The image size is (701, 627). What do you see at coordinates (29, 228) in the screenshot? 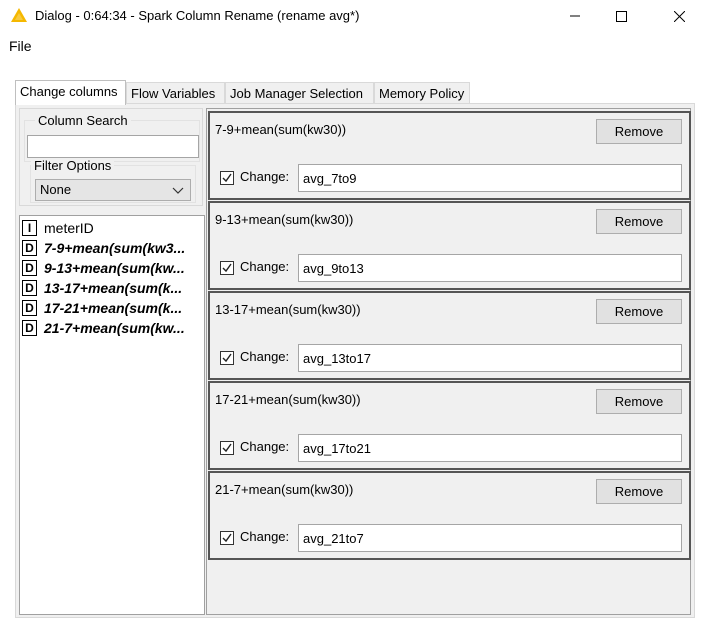
I see `type-badge: I` at bounding box center [29, 228].